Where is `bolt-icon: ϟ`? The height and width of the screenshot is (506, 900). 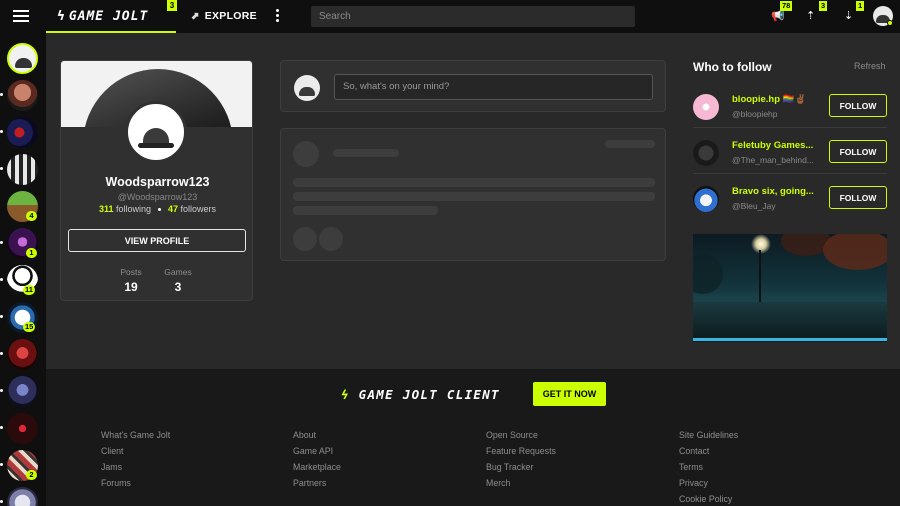
bolt-icon: ϟ is located at coordinates (61, 16).